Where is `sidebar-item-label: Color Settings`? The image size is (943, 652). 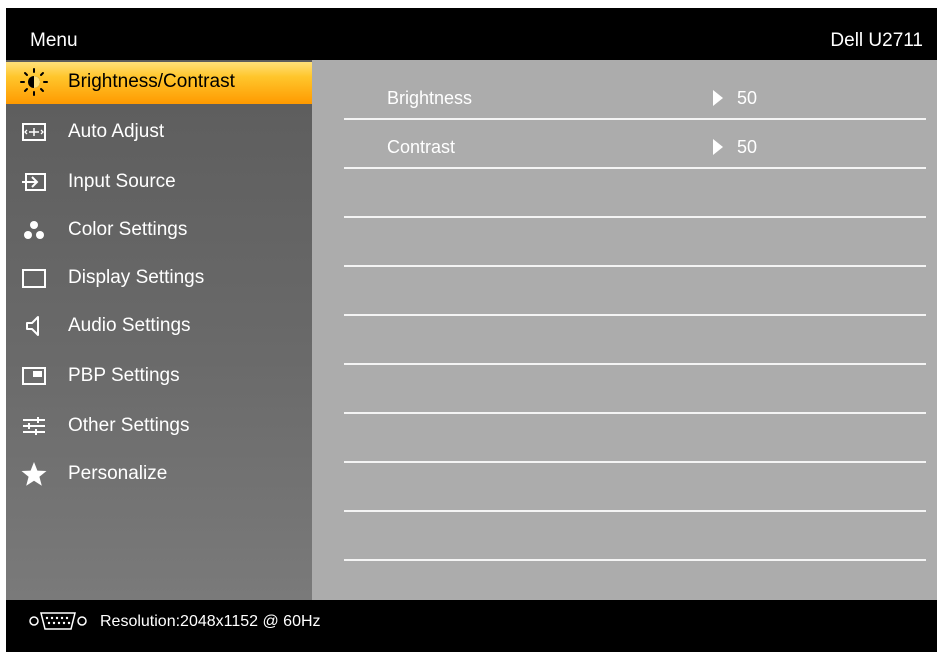
sidebar-item-label: Color Settings is located at coordinates (128, 229).